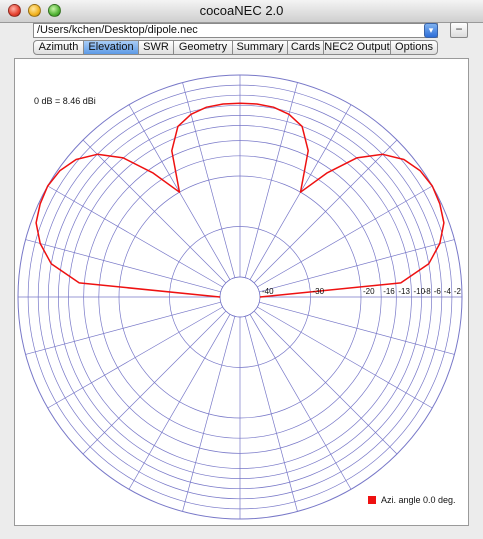 The image size is (483, 539). What do you see at coordinates (369, 291) in the screenshot?
I see `db-tick-label: -20` at bounding box center [369, 291].